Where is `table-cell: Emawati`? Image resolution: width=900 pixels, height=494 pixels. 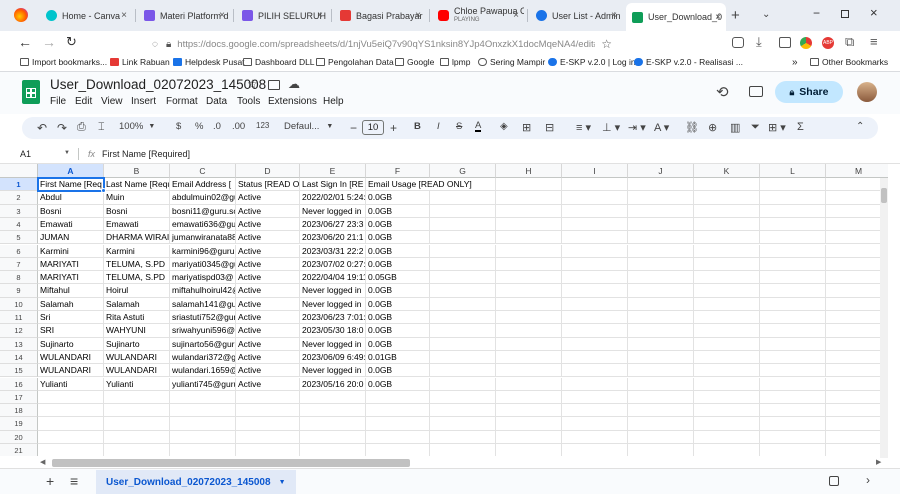 table-cell: Emawati is located at coordinates (137, 224).